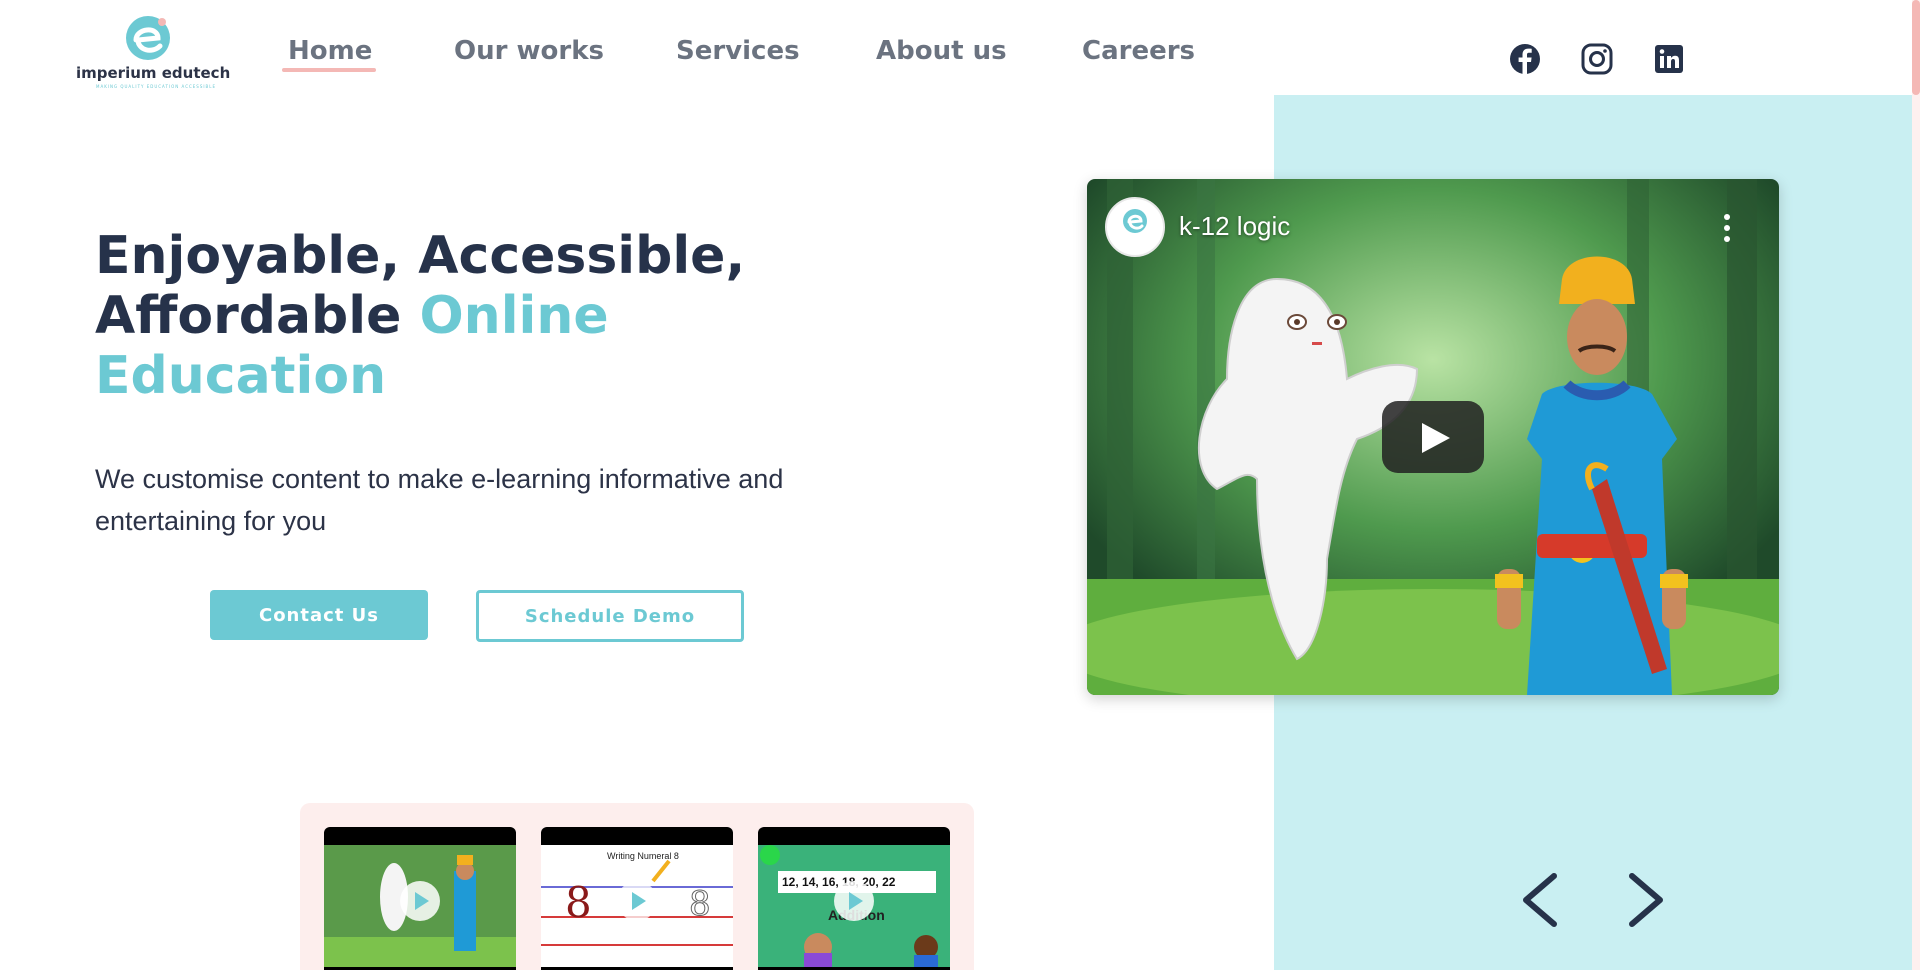  What do you see at coordinates (1727, 228) in the screenshot?
I see `more-options-icon` at bounding box center [1727, 228].